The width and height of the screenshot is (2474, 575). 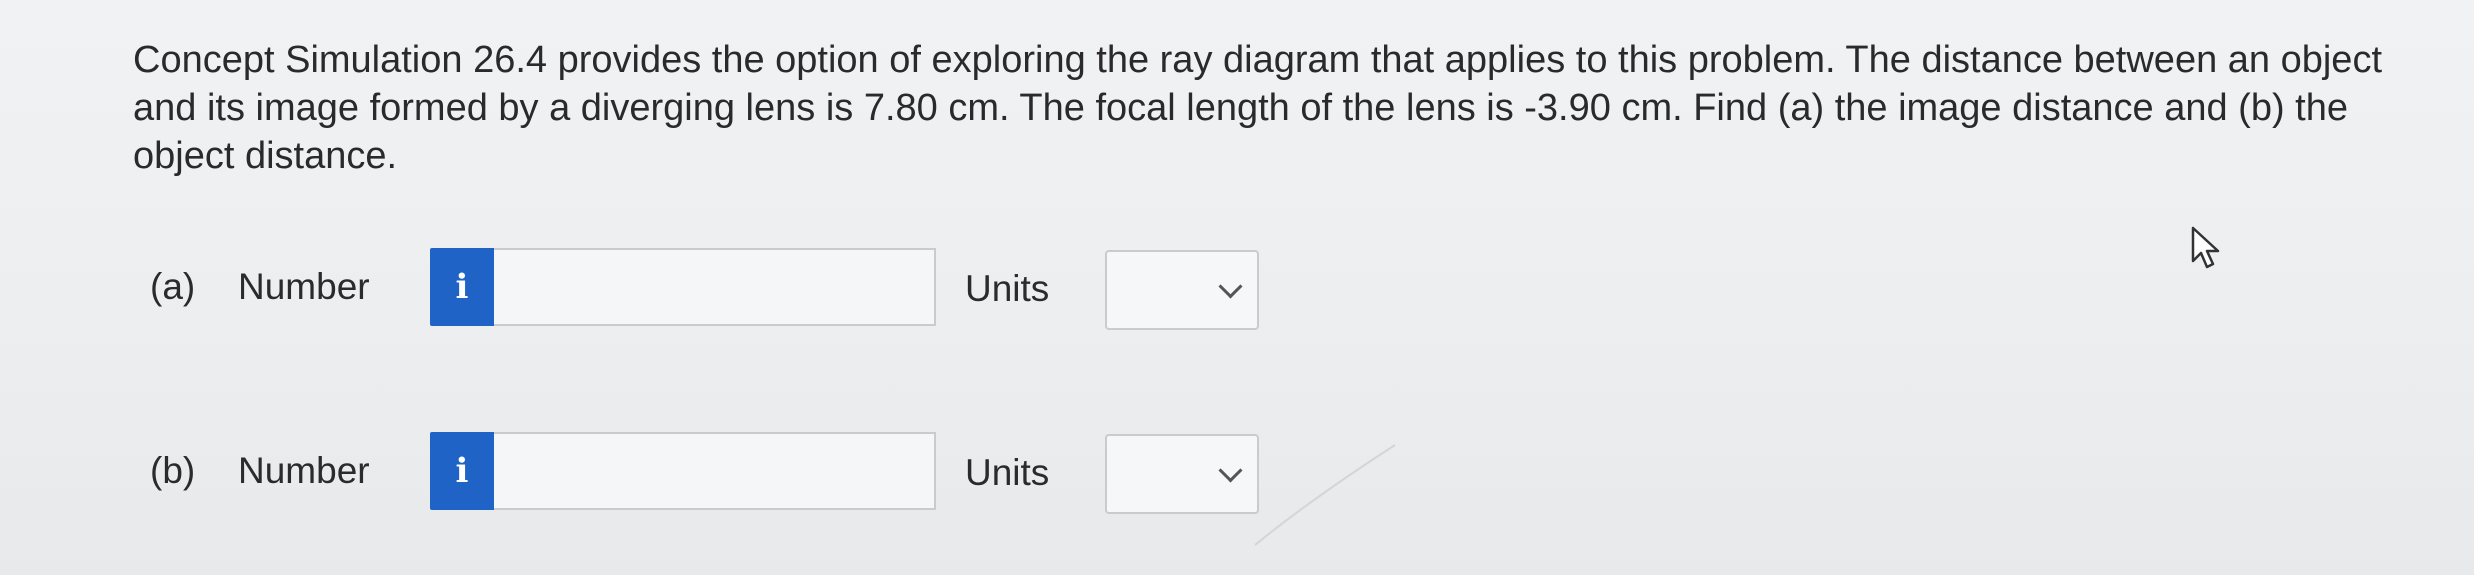 What do you see at coordinates (1325, 495) in the screenshot?
I see `screen-glare-mark` at bounding box center [1325, 495].